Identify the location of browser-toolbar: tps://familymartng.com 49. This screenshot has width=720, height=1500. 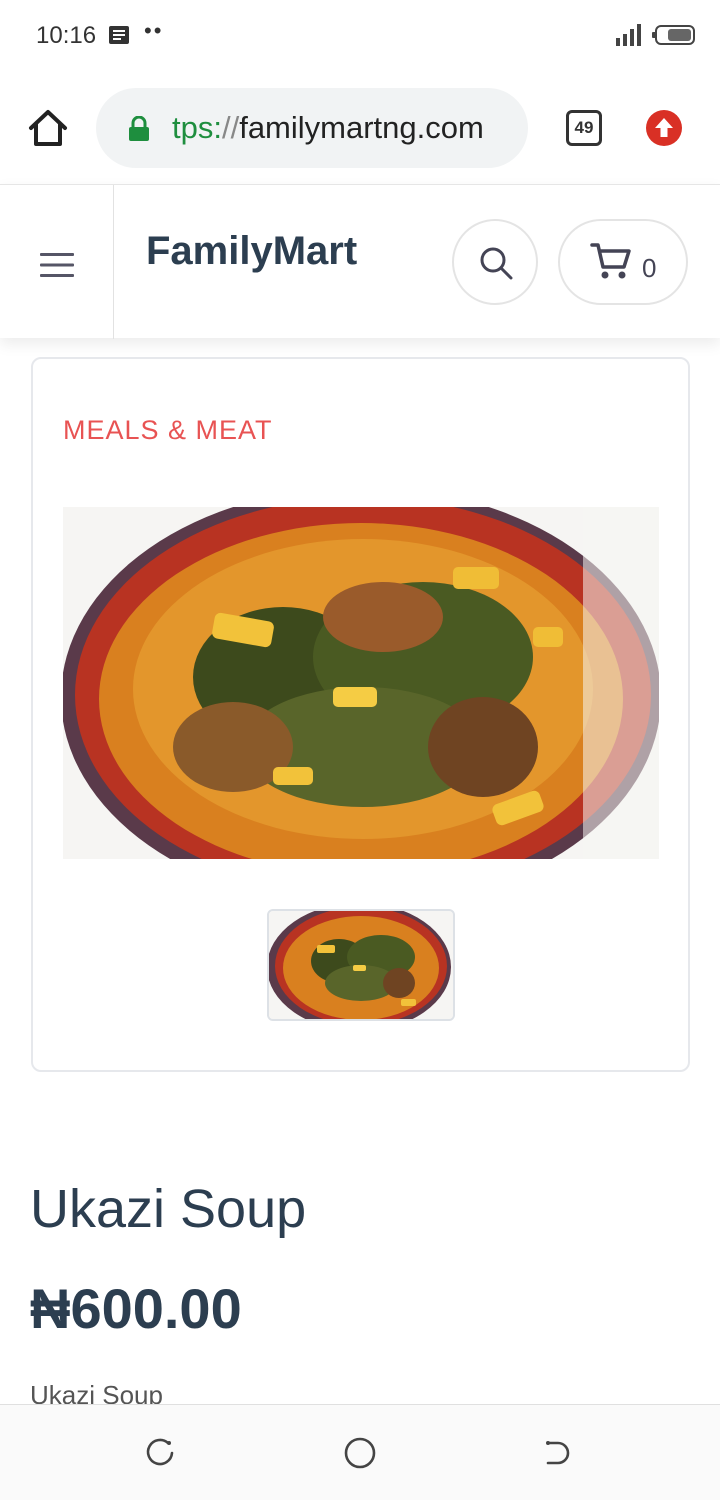
(360, 128).